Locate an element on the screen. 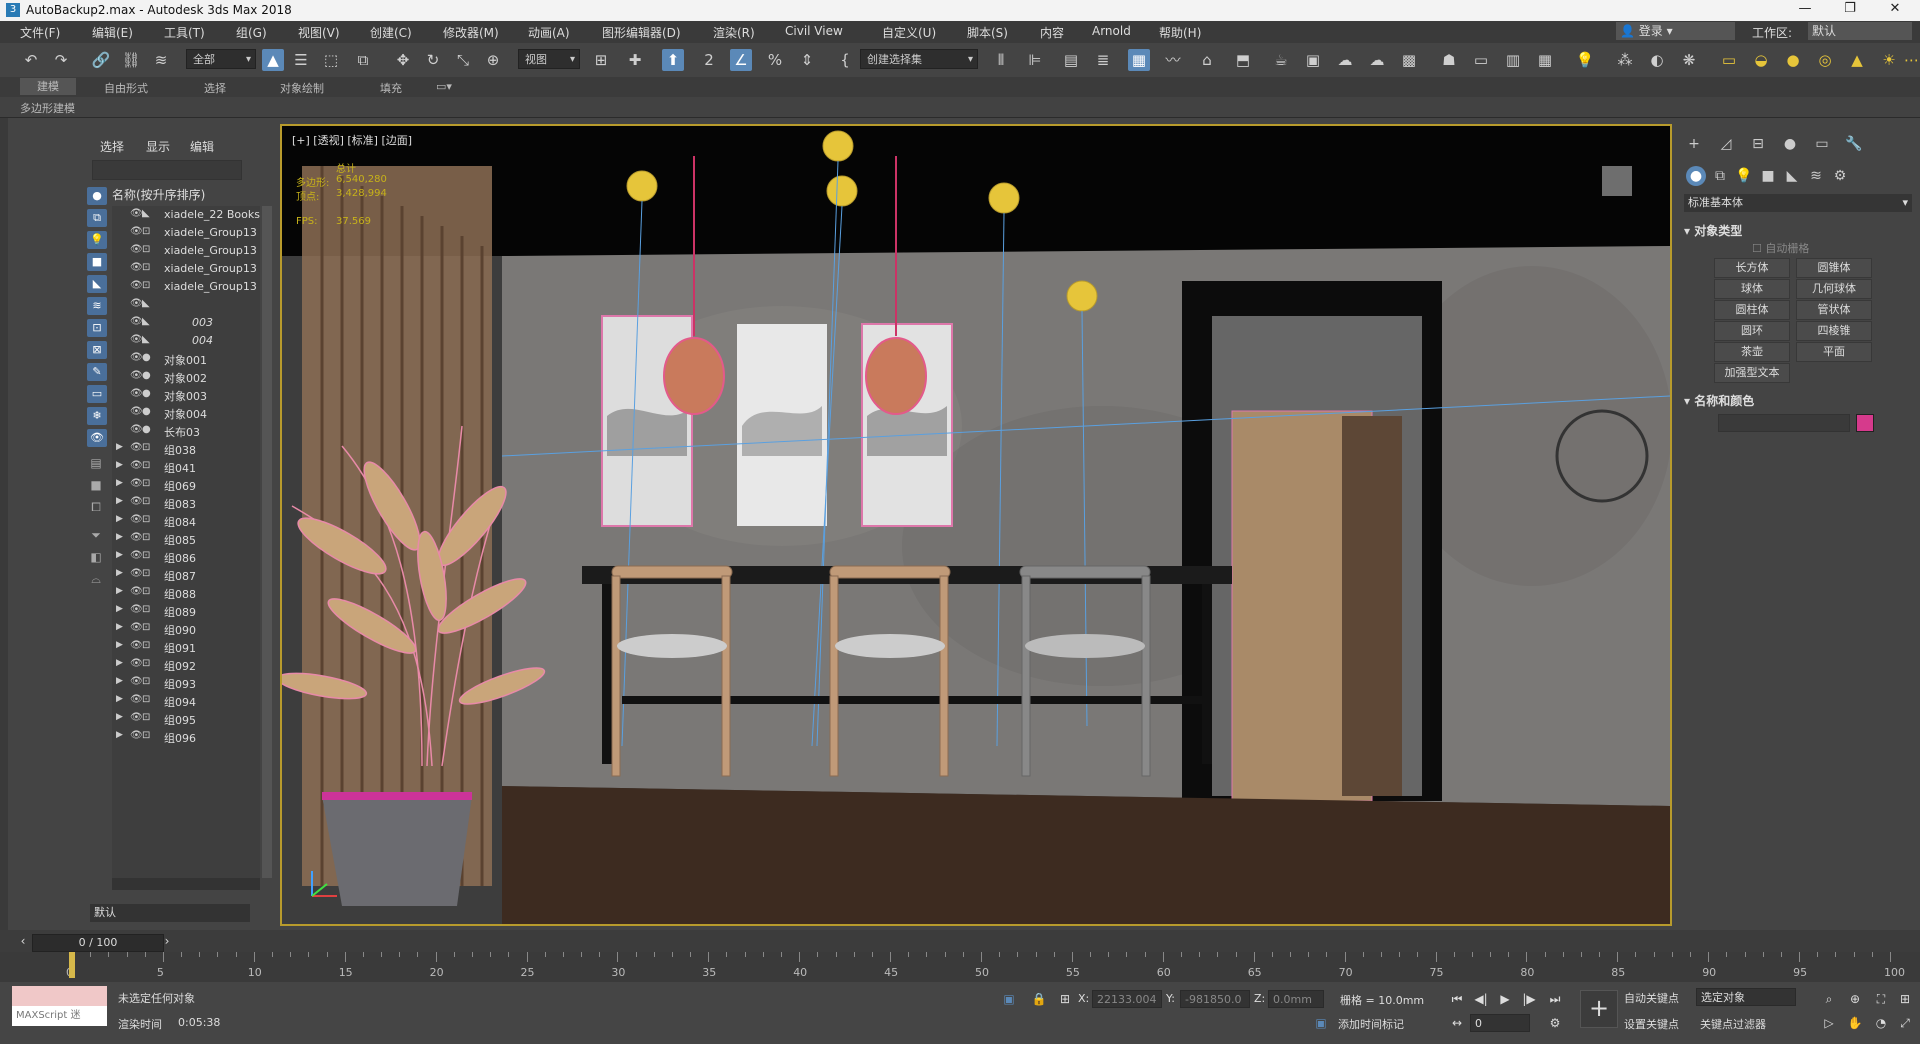 The width and height of the screenshot is (1920, 1044). render-iterative-icon: ☁ is located at coordinates (1377, 60).